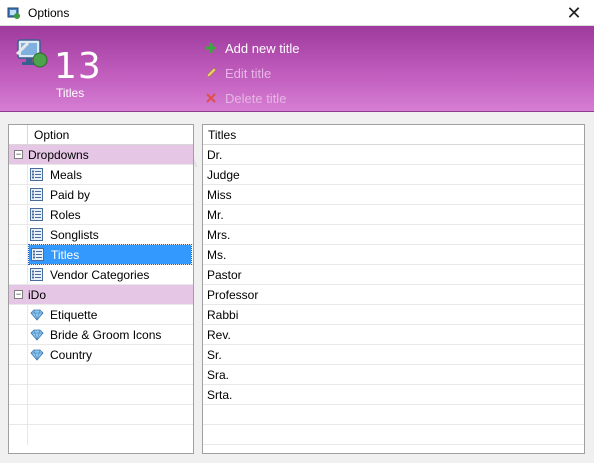  What do you see at coordinates (58, 154) in the screenshot?
I see `group-label: Dropdowns` at bounding box center [58, 154].